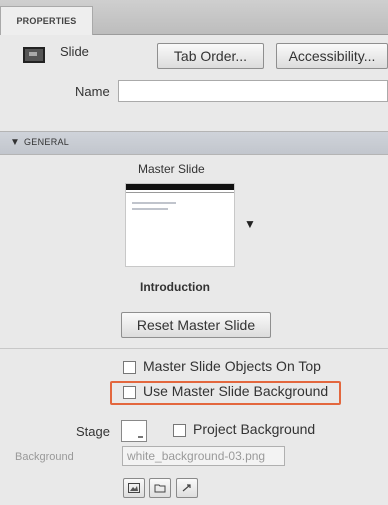 This screenshot has width=388, height=505. I want to click on master-slide-name: Introduction, so click(175, 287).